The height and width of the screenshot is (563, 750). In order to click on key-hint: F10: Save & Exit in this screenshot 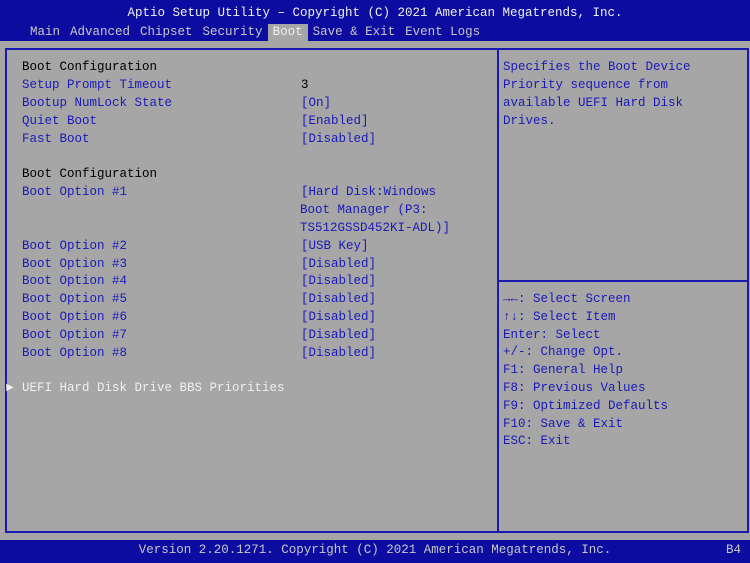, I will do `click(563, 423)`.